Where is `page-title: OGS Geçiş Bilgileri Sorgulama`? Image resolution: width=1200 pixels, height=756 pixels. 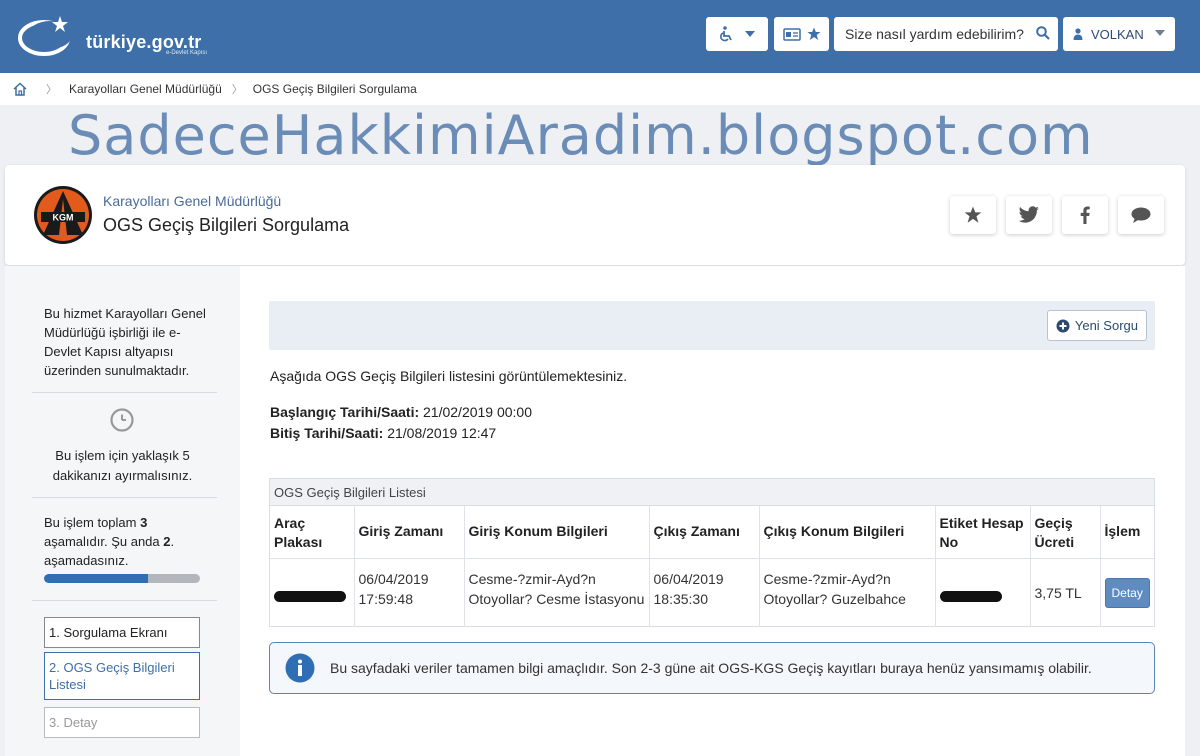 page-title: OGS Geçiş Bilgileri Sorgulama is located at coordinates (226, 225).